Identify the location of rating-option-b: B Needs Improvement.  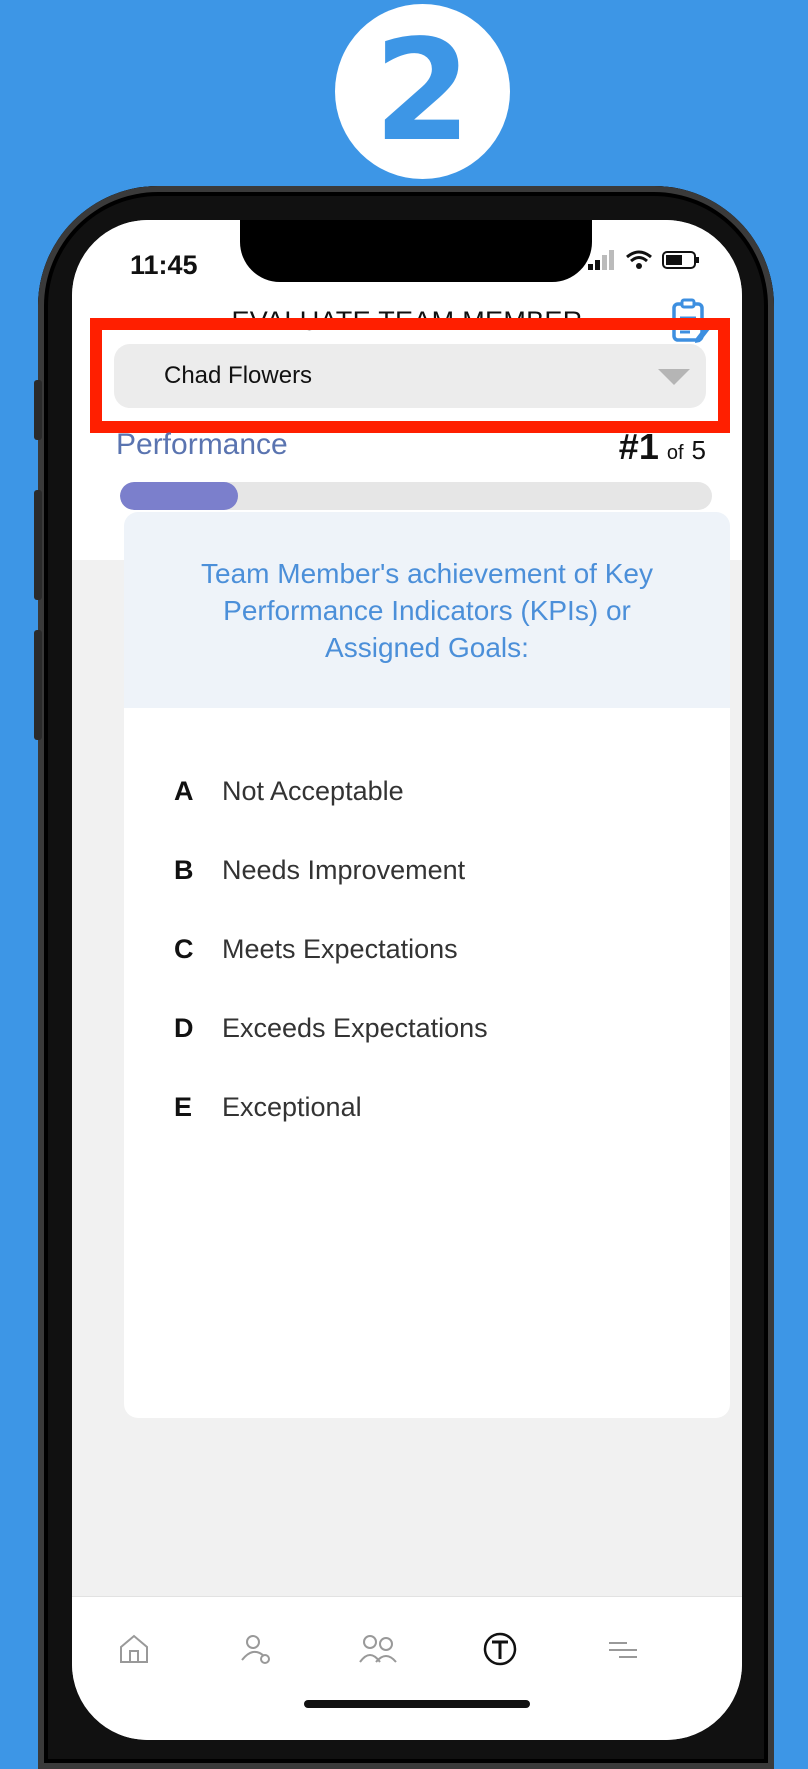
(331, 870).